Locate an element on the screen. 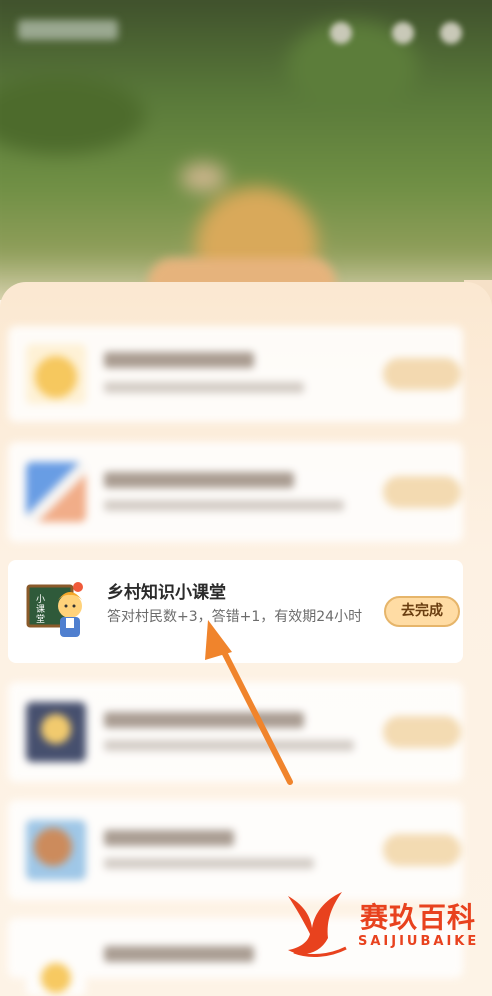 The width and height of the screenshot is (492, 996). watermark-english: SAIJIUBAIKE is located at coordinates (419, 941).